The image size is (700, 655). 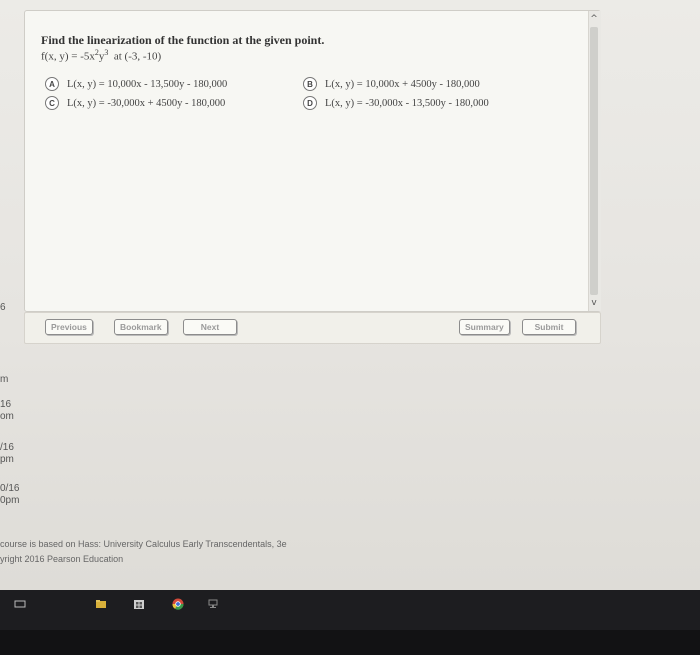 What do you see at coordinates (178, 604) in the screenshot?
I see `chrome-icon` at bounding box center [178, 604].